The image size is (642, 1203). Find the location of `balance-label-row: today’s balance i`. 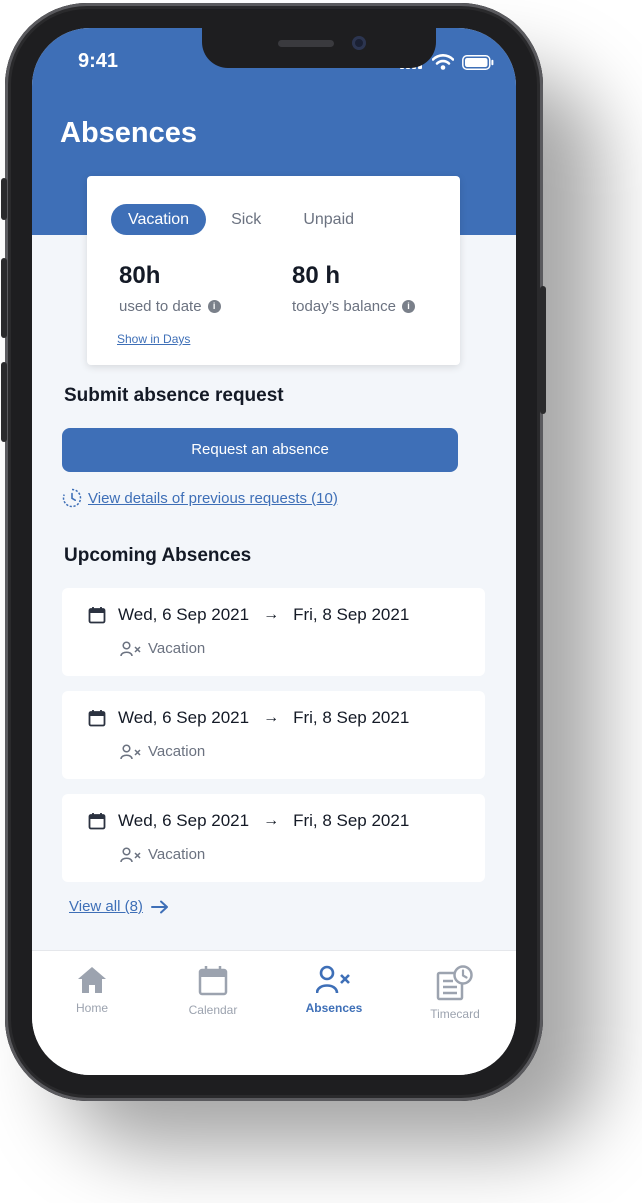

balance-label-row: today’s balance i is located at coordinates (353, 306).